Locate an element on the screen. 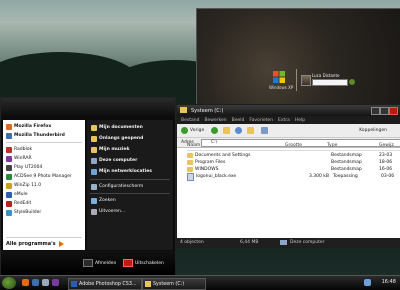  start-place-documents: Mijn documenten is located at coordinates (117, 127).